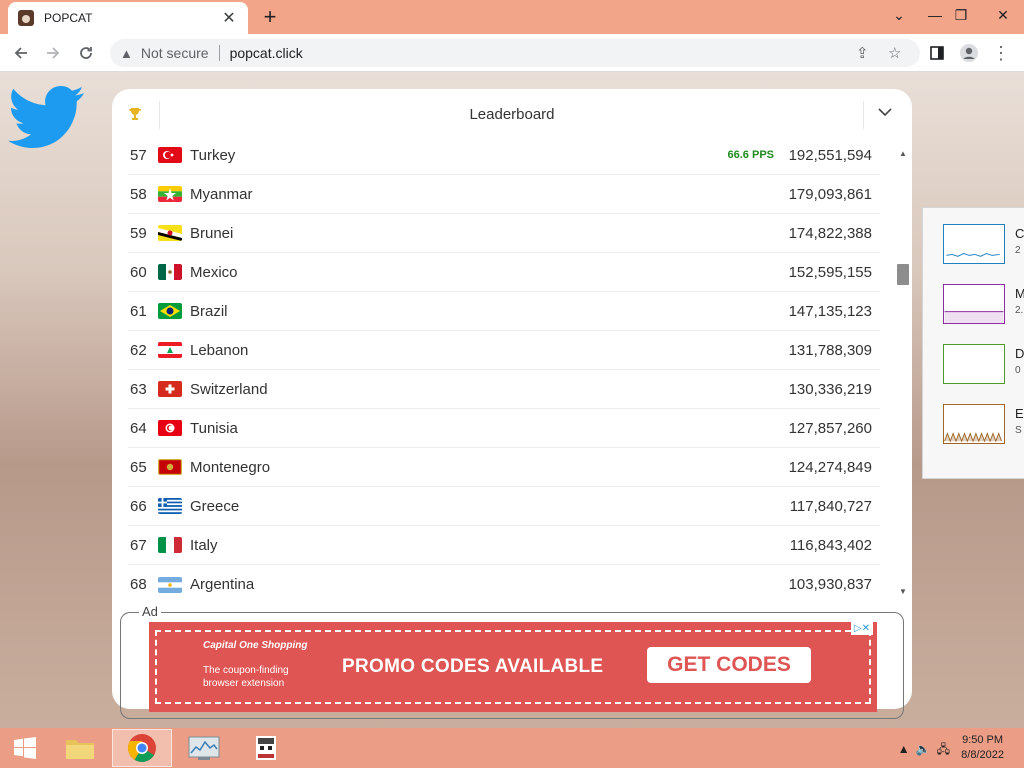 The width and height of the screenshot is (1024, 768). I want to click on row-score: 117,840,727, so click(830, 506).